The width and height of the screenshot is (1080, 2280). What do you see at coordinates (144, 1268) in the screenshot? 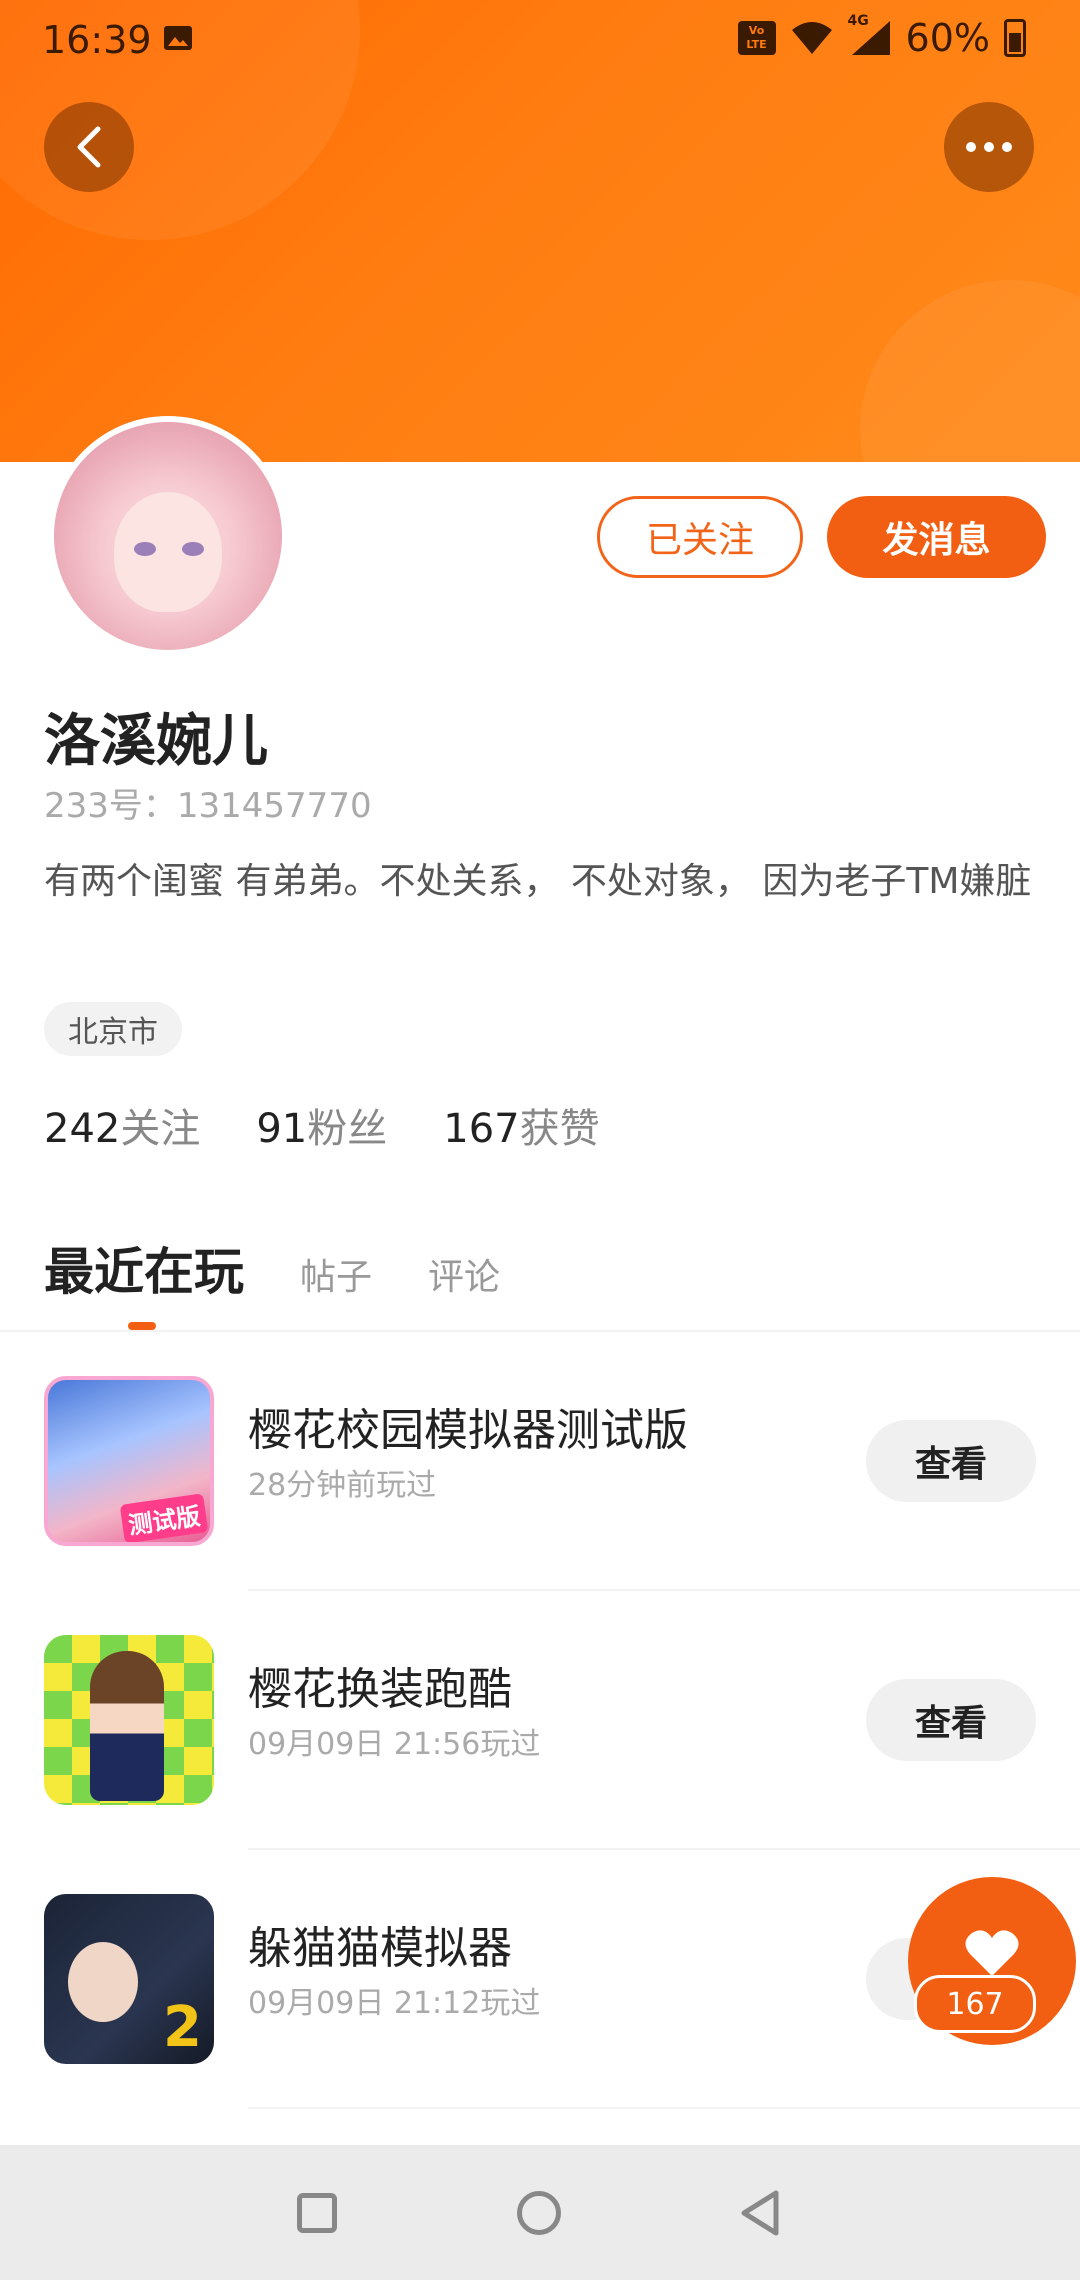
I see `tab-recently-played: 最近在玩` at bounding box center [144, 1268].